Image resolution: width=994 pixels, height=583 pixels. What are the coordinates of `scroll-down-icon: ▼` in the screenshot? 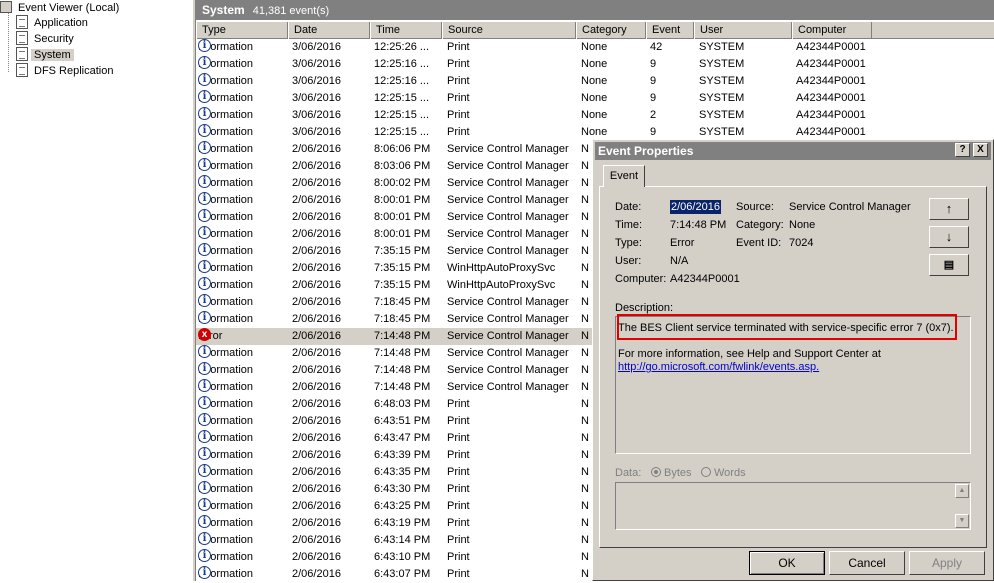 It's located at (962, 521).